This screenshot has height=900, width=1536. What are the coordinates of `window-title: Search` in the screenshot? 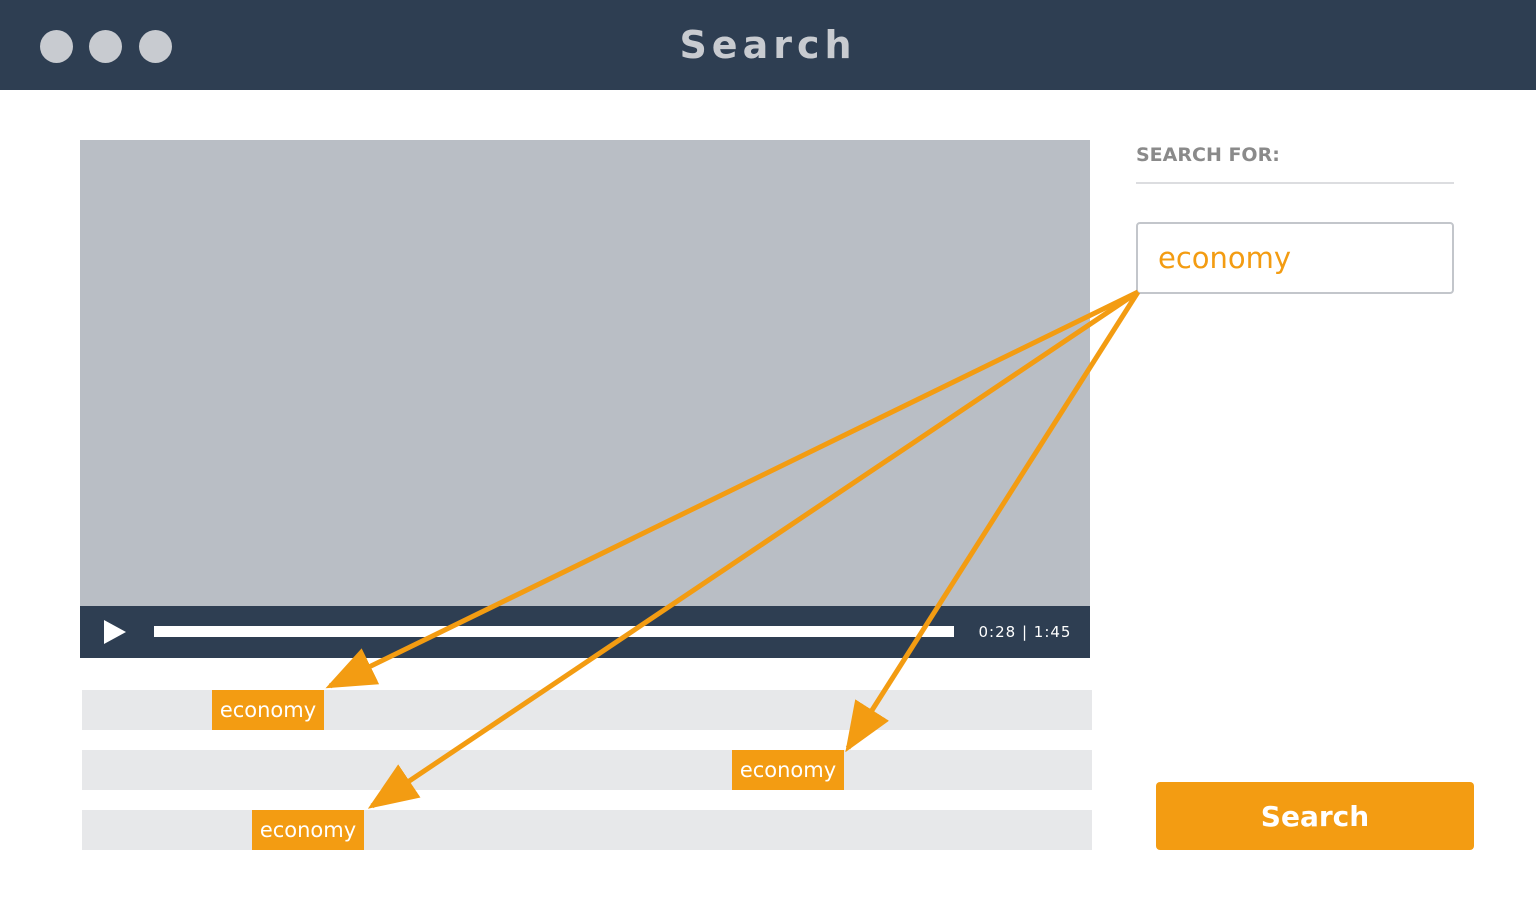 It's located at (768, 45).